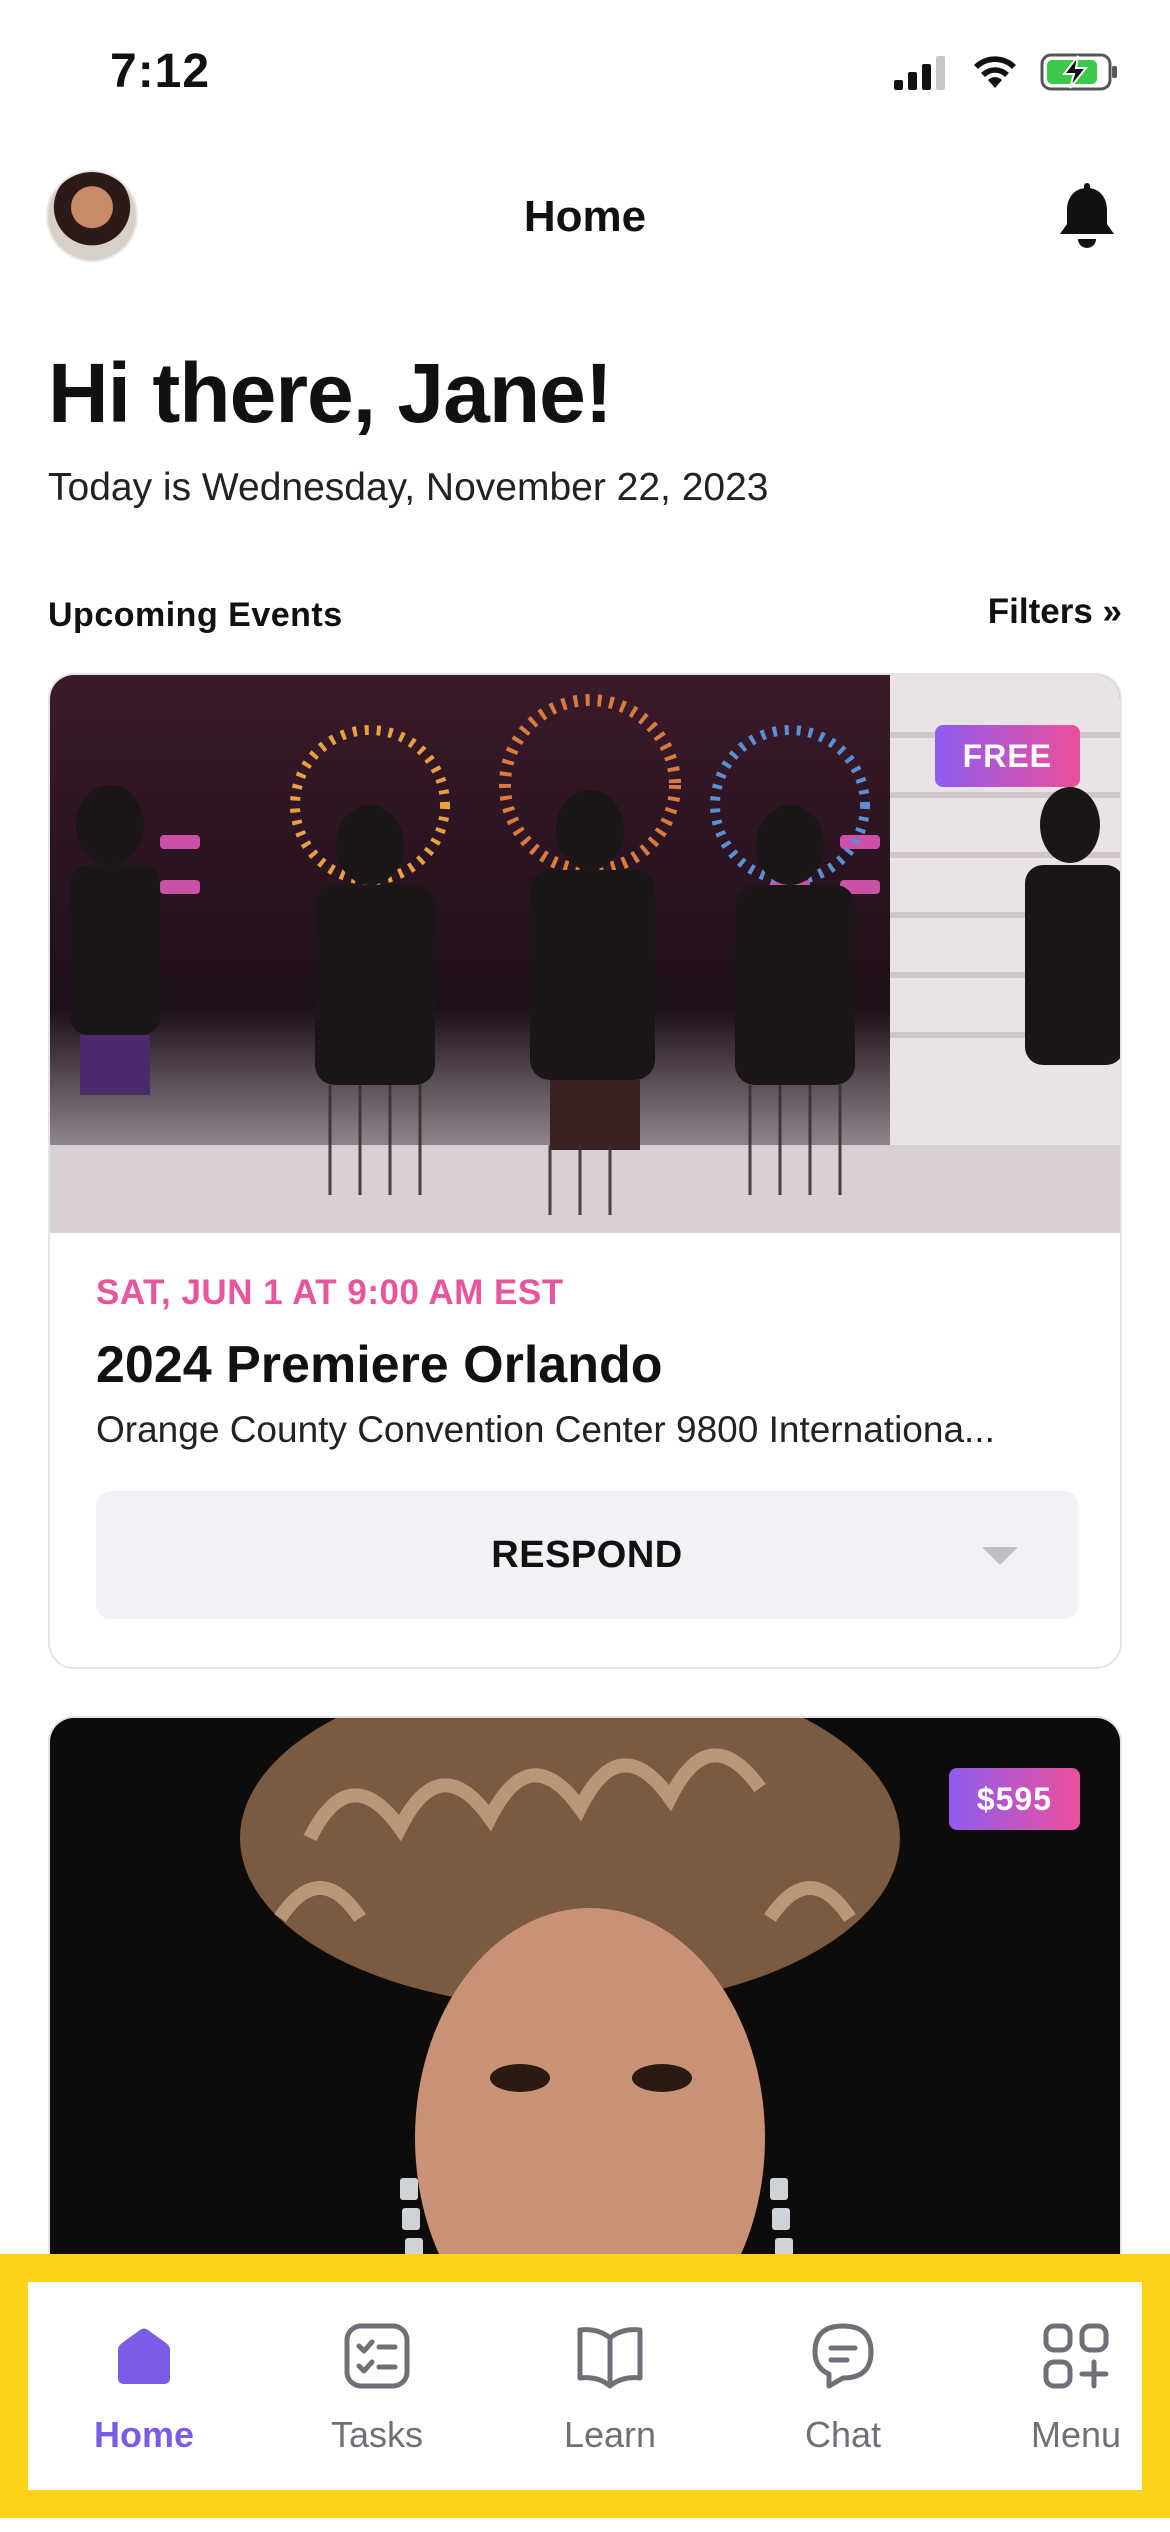 The width and height of the screenshot is (1170, 2532). I want to click on respond-dropdown-button: RESPOND, so click(587, 1555).